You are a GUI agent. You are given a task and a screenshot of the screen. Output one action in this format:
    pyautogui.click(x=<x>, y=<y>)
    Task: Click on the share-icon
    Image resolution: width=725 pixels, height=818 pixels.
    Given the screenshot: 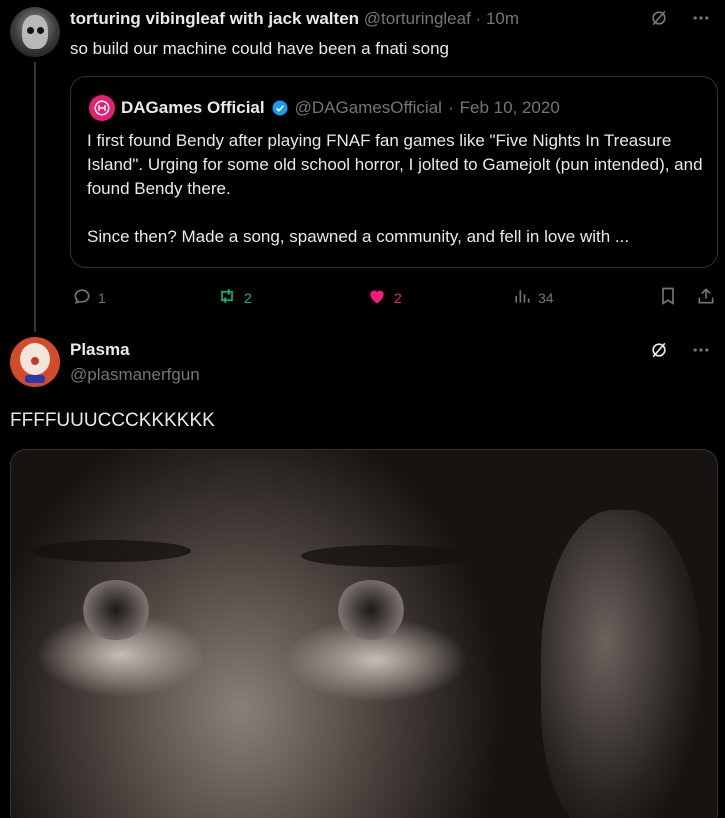 What is the action you would take?
    pyautogui.click(x=706, y=297)
    